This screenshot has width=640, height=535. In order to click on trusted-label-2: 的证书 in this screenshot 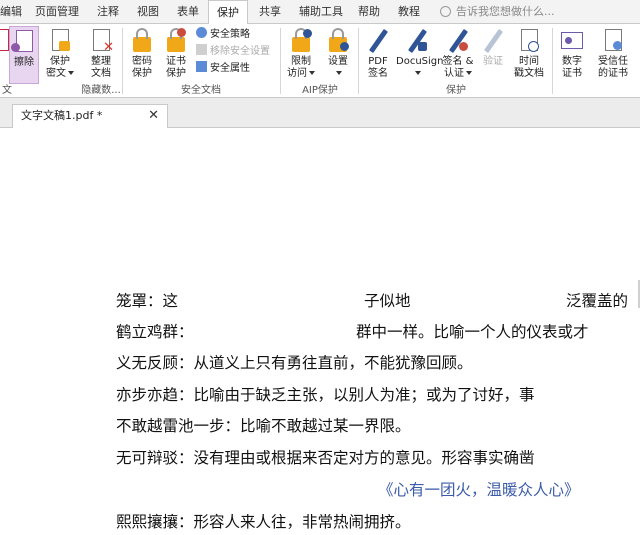, I will do `click(613, 73)`.